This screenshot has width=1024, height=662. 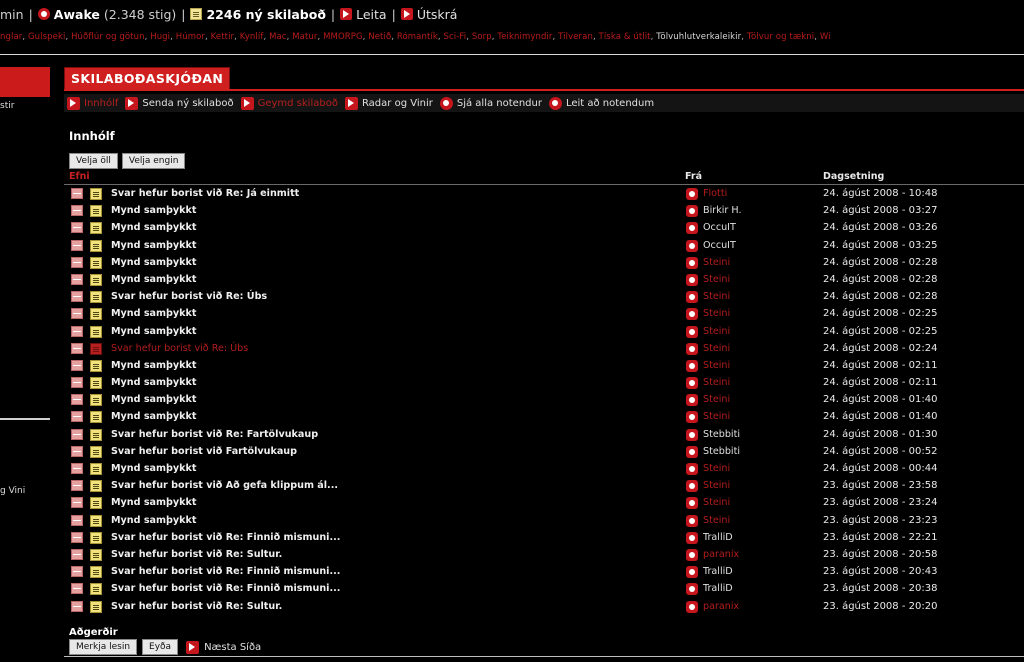 What do you see at coordinates (79, 176) in the screenshot?
I see `col-subject: Efni` at bounding box center [79, 176].